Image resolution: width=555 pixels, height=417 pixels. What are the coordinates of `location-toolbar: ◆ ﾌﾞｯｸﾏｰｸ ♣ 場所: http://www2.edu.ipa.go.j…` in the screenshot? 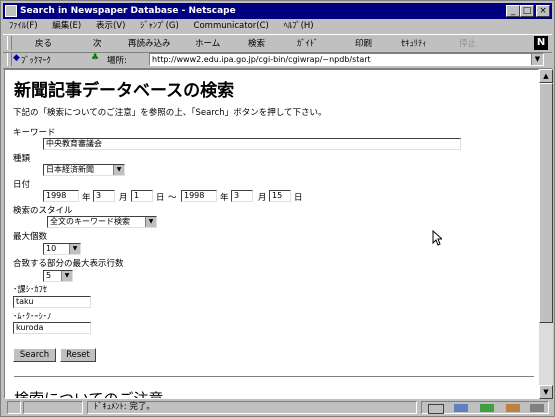 It's located at (277, 60).